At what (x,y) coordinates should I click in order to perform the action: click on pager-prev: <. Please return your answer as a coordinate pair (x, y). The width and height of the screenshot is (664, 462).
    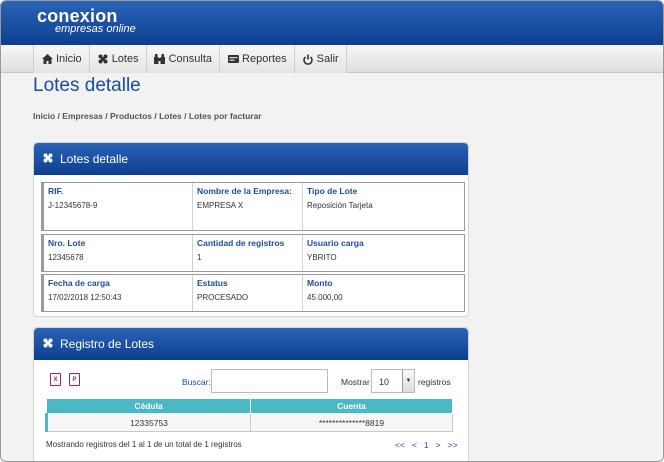
    Looking at the image, I should click on (414, 445).